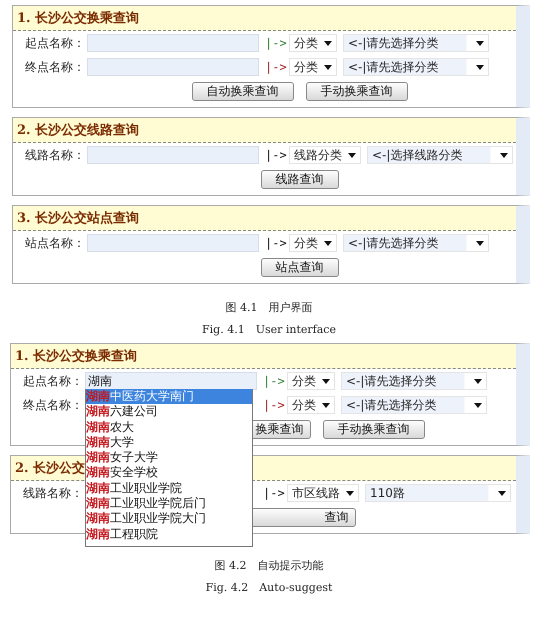 This screenshot has width=538, height=617. Describe the element at coordinates (269, 566) in the screenshot. I see `figure-caption: 图 4.2 自动提示功能` at that location.